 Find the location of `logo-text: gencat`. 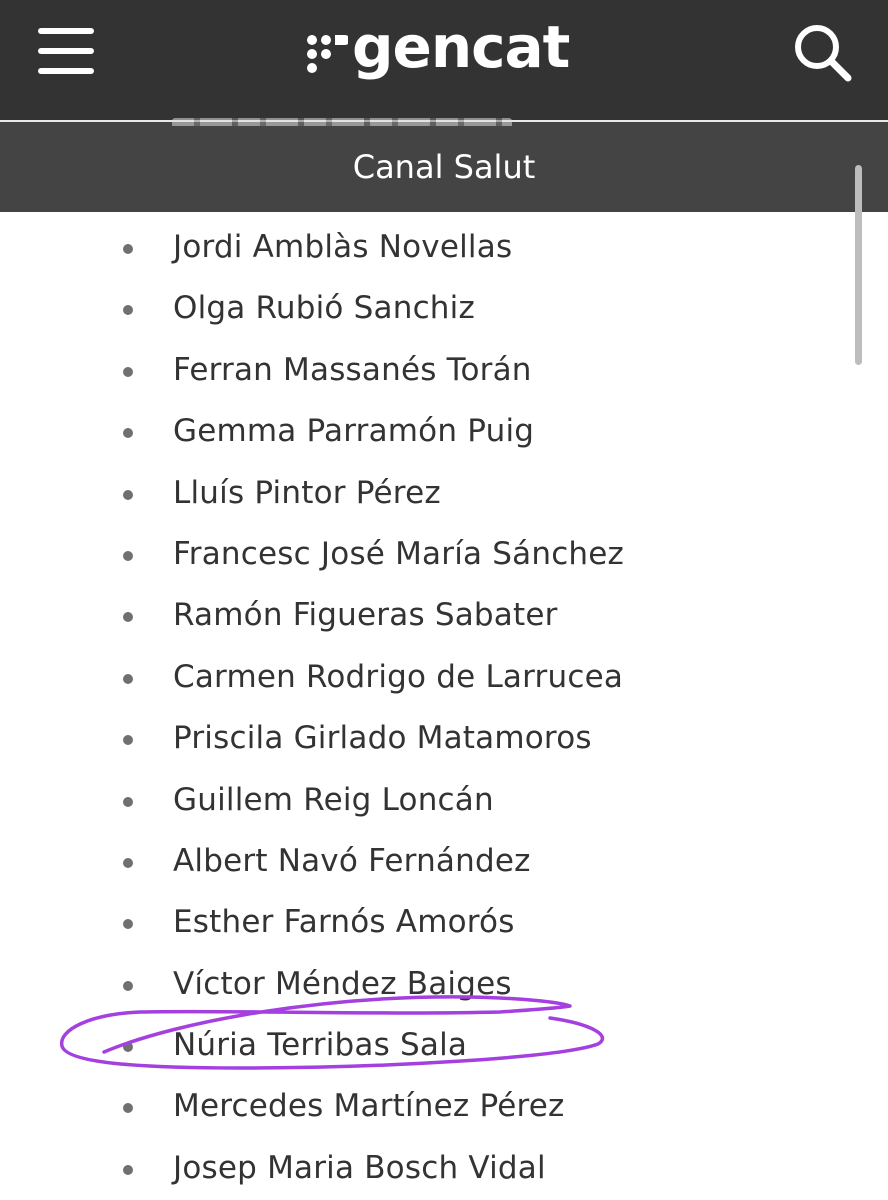

logo-text: gencat is located at coordinates (461, 47).